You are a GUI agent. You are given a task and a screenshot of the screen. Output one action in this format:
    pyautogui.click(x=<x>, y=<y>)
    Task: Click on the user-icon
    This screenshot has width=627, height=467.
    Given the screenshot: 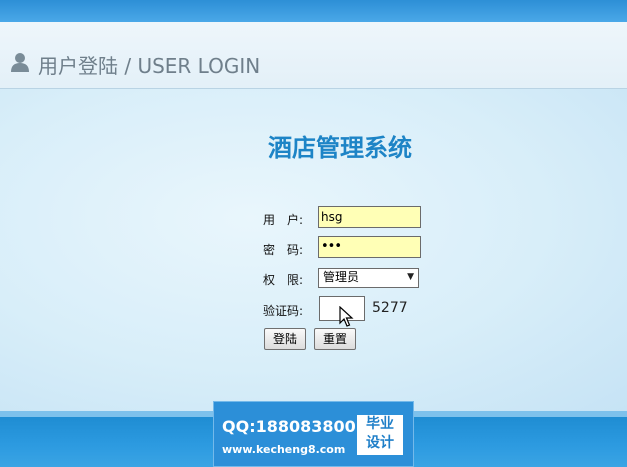 What is the action you would take?
    pyautogui.click(x=20, y=62)
    